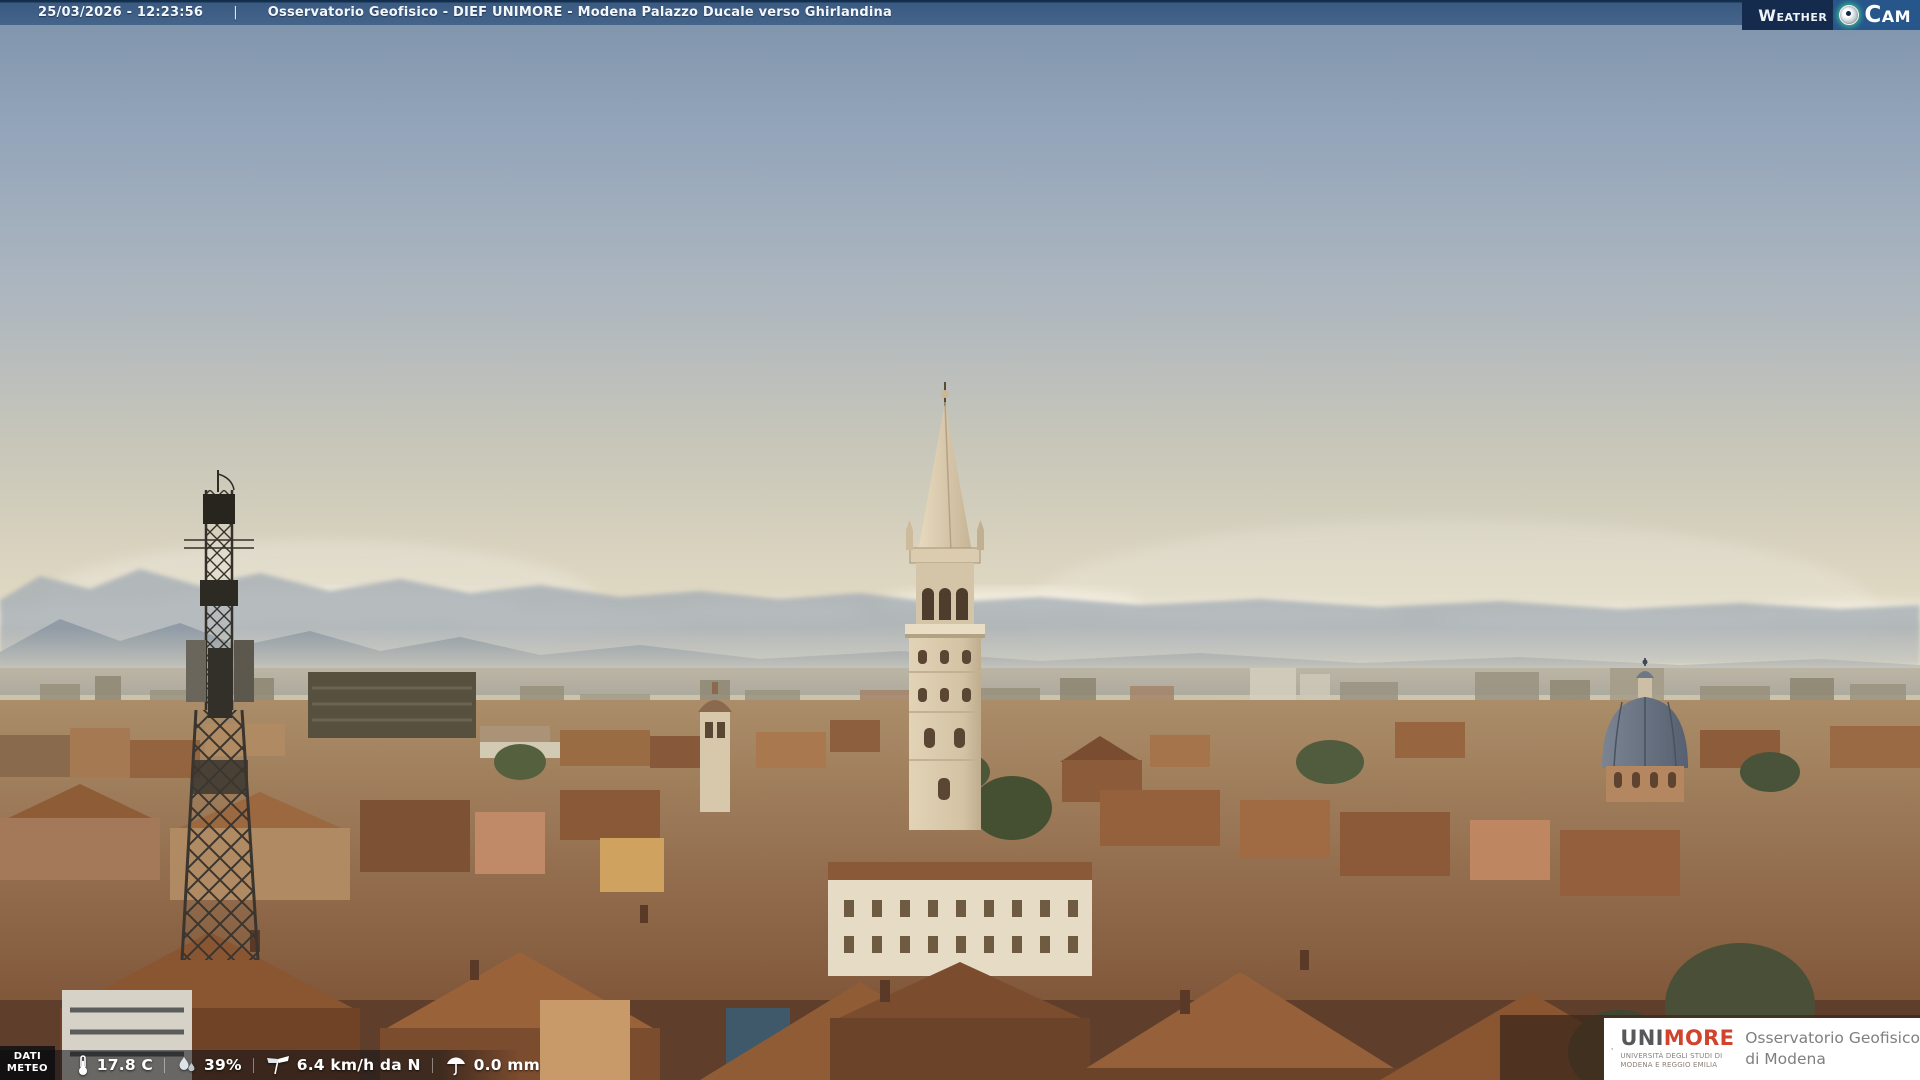 Image resolution: width=1920 pixels, height=1080 pixels. I want to click on weathercam-right: Cam, so click(1876, 15).